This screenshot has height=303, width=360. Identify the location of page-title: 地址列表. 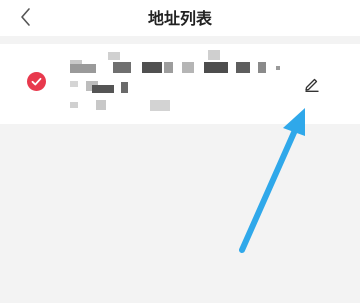
(179, 18).